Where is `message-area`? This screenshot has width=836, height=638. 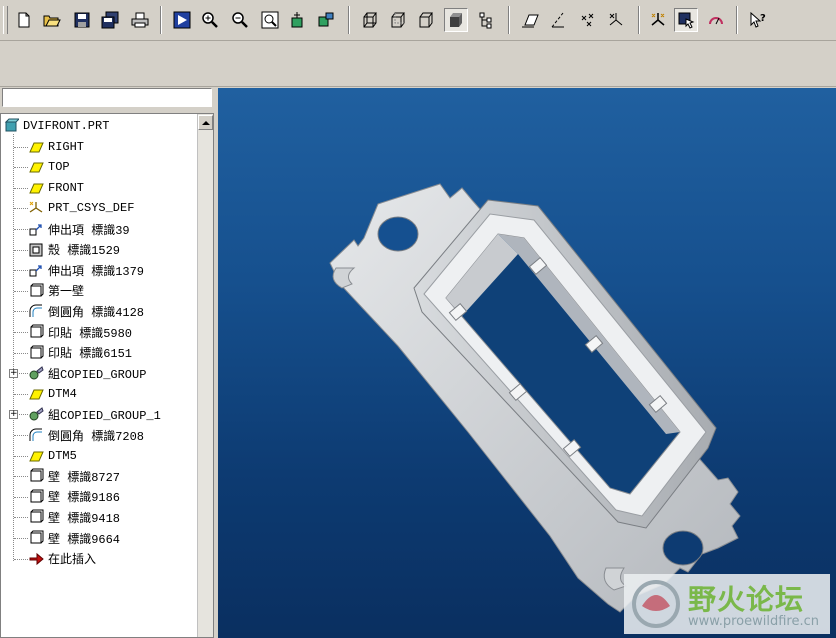 message-area is located at coordinates (418, 64).